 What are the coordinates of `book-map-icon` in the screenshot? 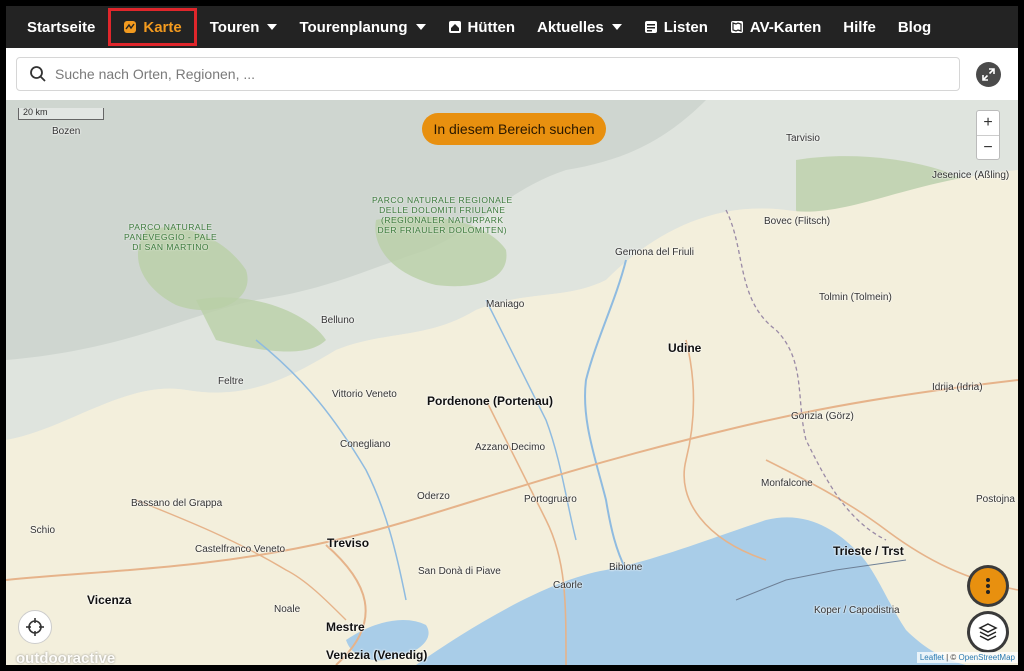 It's located at (736, 27).